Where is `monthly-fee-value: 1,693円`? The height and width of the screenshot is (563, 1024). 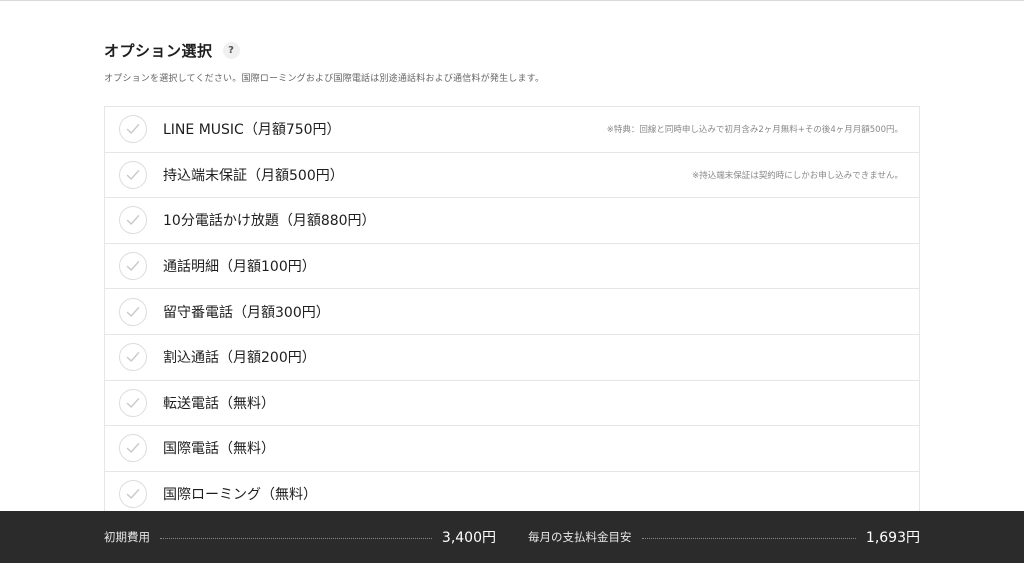 monthly-fee-value: 1,693円 is located at coordinates (892, 538).